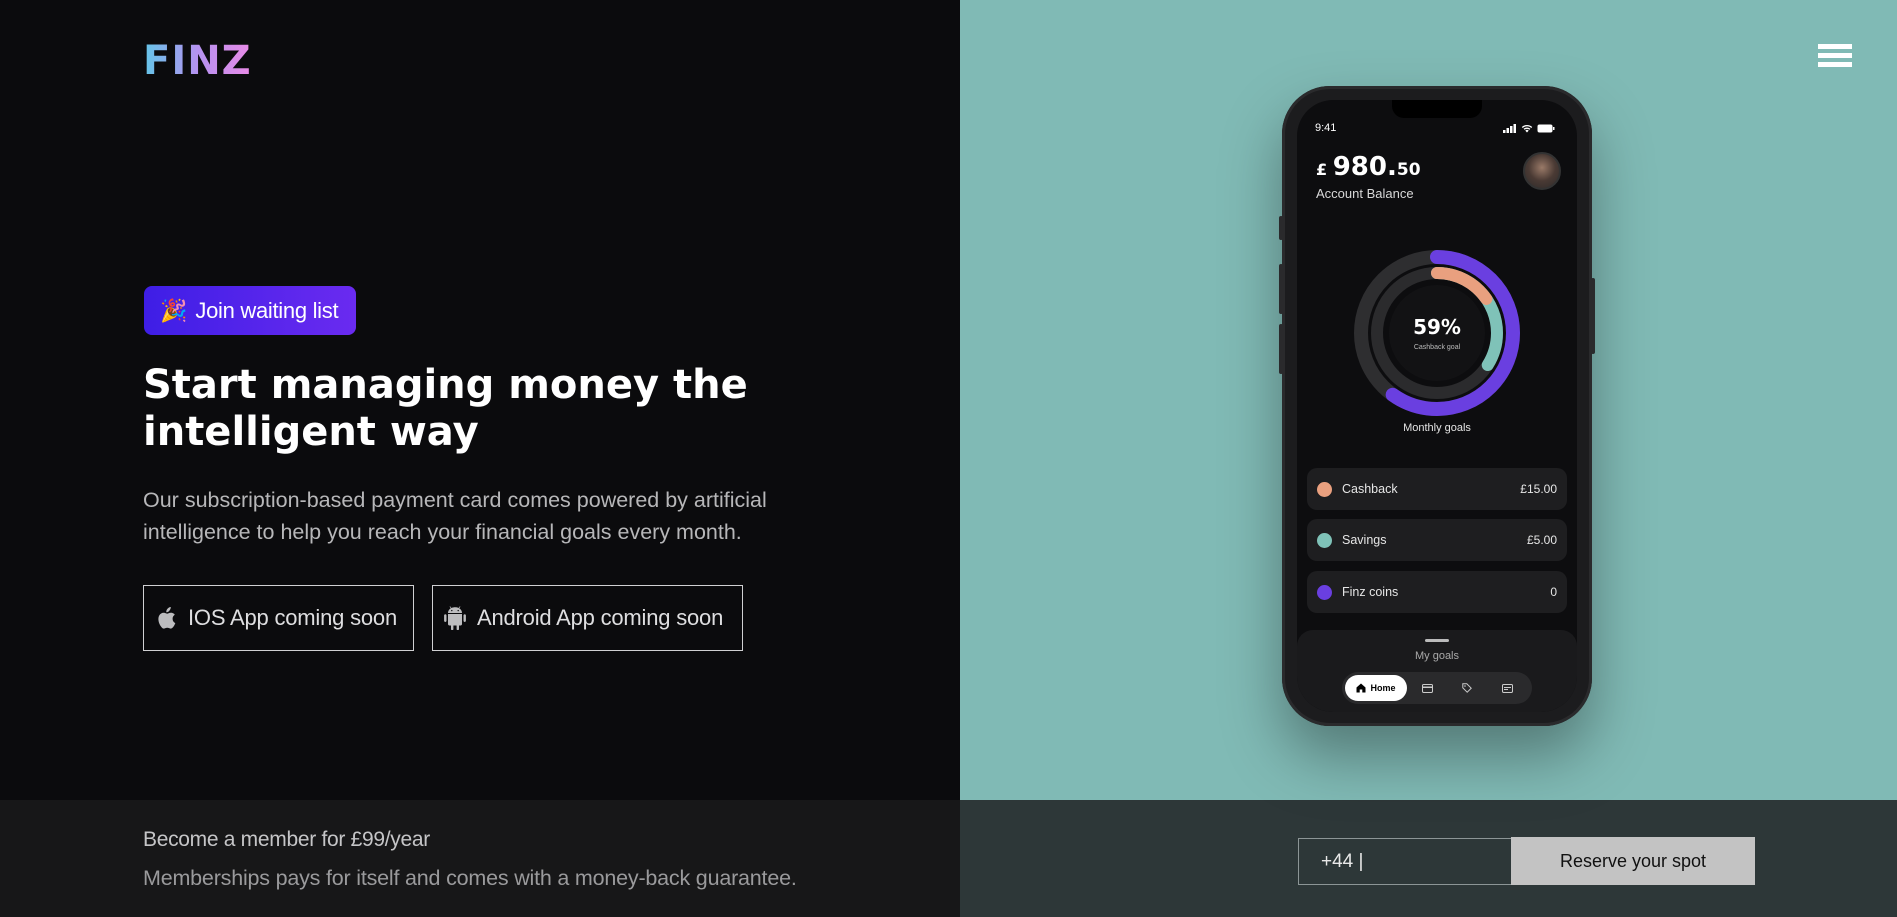  What do you see at coordinates (1368, 167) in the screenshot?
I see `account-balance-value: £ 980.50` at bounding box center [1368, 167].